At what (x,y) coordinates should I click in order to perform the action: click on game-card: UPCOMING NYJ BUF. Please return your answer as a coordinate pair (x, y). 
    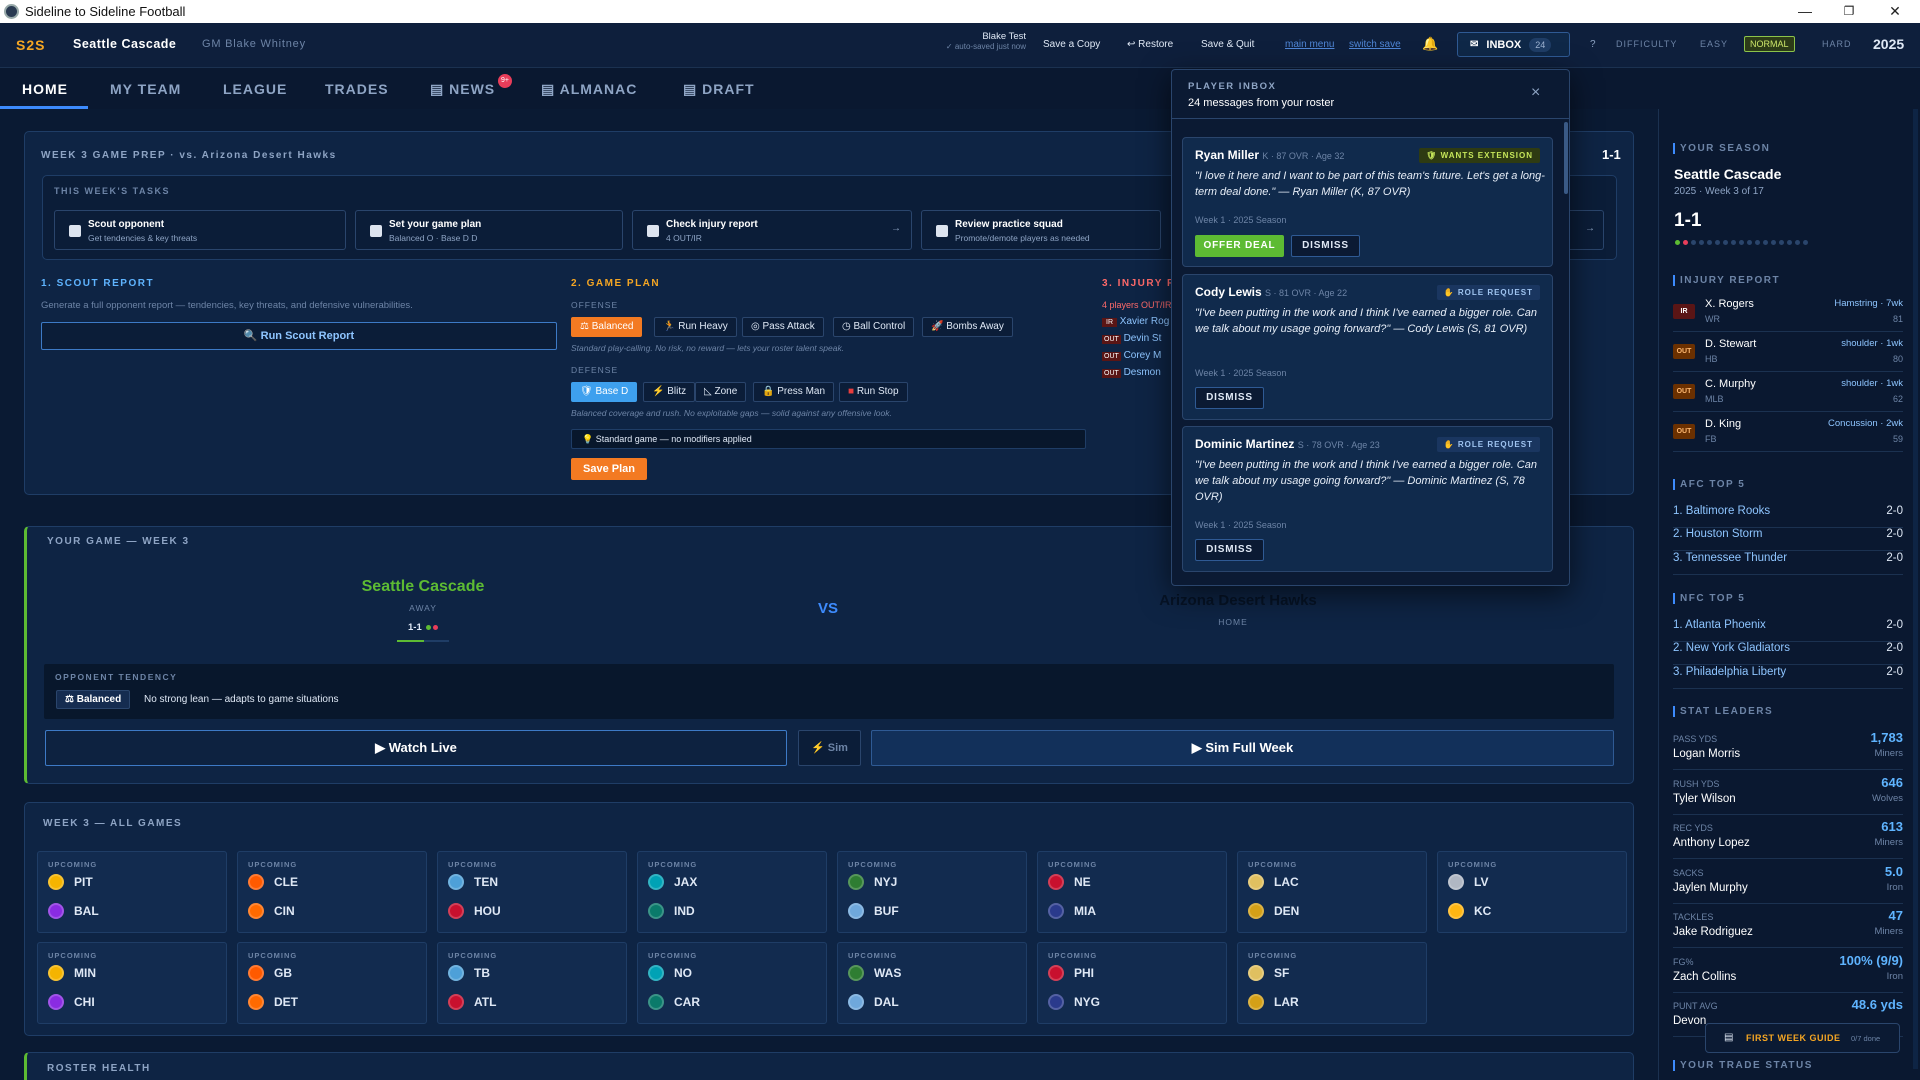
    Looking at the image, I should click on (932, 892).